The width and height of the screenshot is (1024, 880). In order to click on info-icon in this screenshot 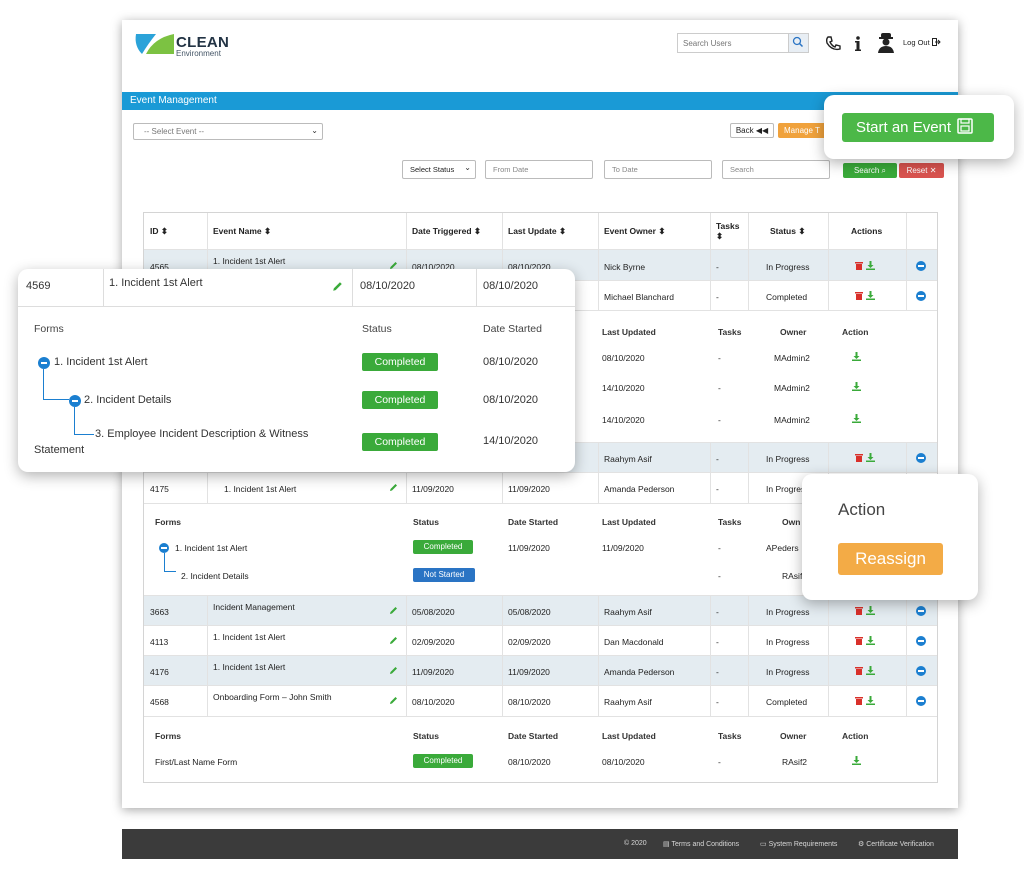, I will do `click(858, 44)`.